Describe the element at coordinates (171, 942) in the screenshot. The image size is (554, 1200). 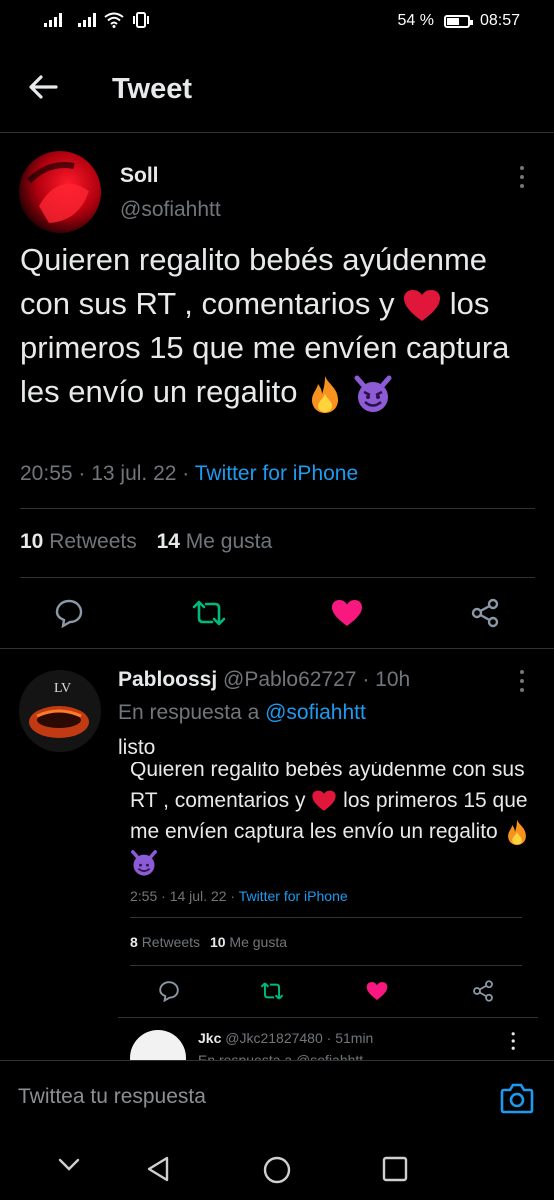
I see `screenshot-retweet-label: Retweets` at that location.